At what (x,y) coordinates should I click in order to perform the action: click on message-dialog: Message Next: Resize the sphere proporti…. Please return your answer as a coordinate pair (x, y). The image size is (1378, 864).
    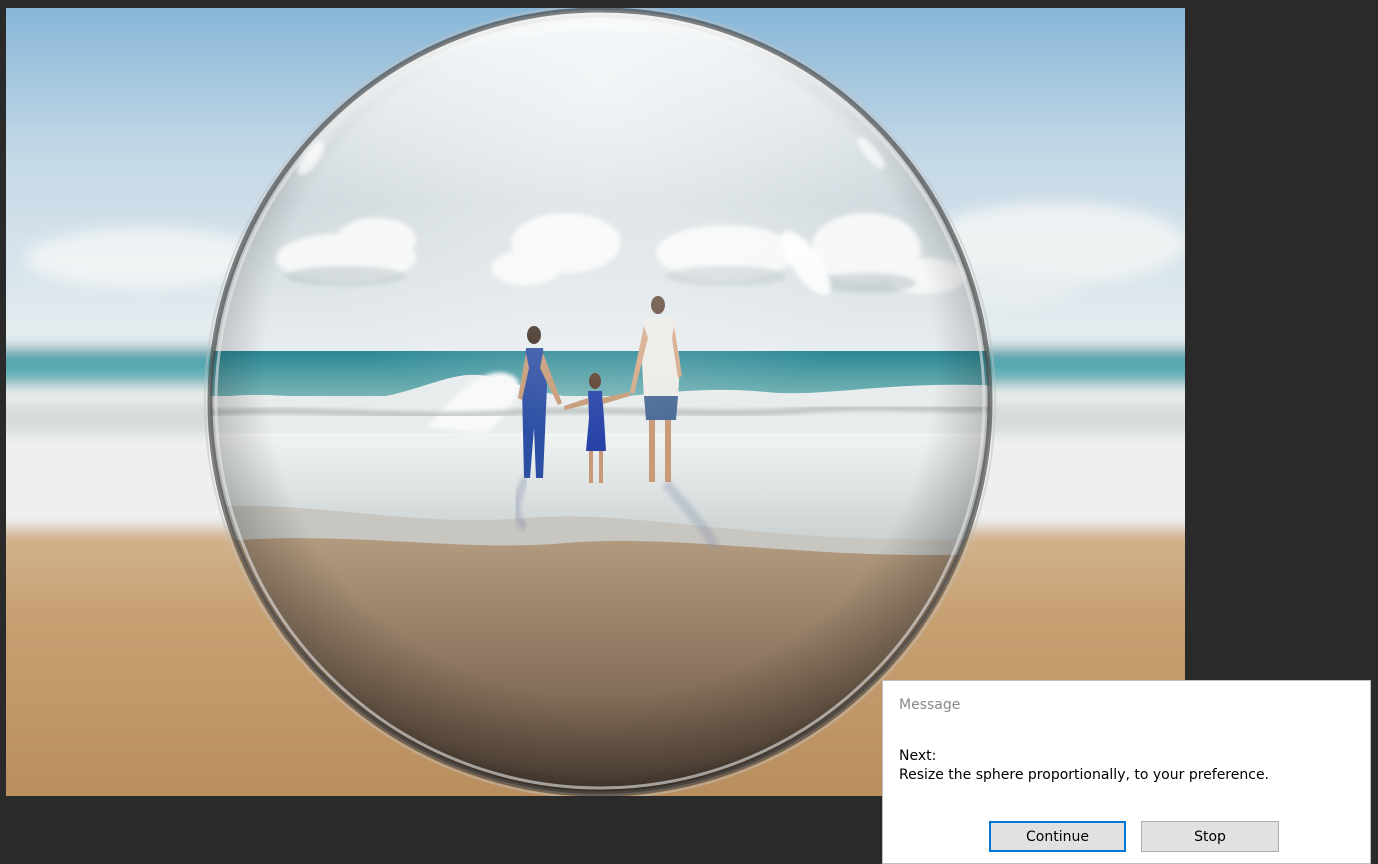
    Looking at the image, I should click on (1126, 772).